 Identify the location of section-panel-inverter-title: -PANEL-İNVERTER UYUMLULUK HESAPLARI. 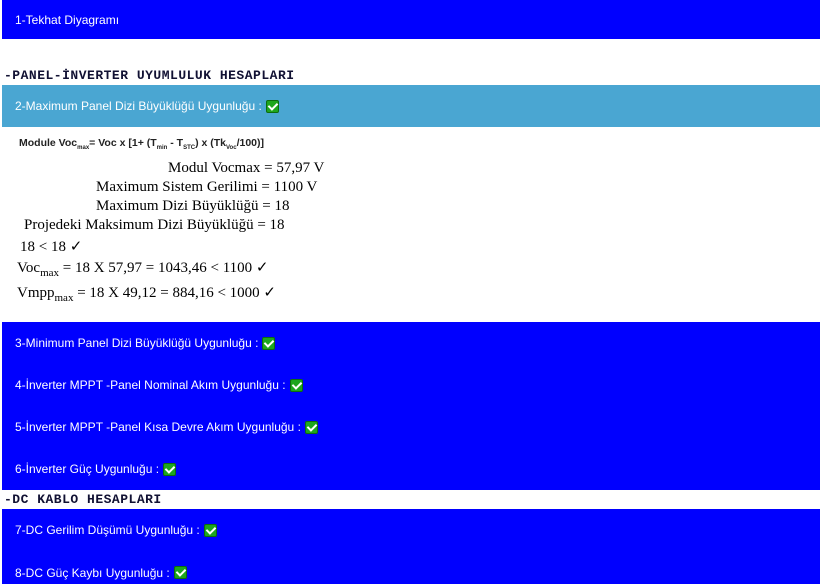
(149, 75).